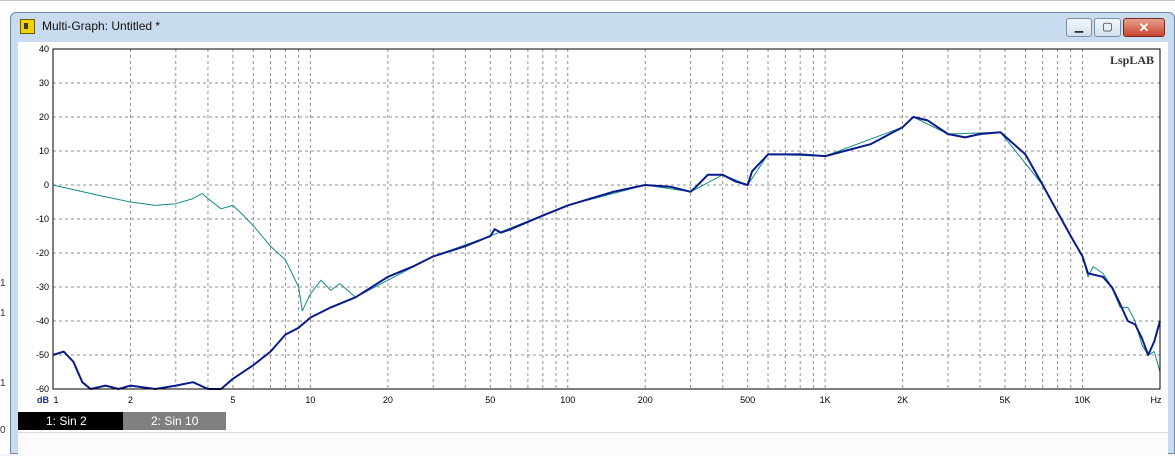 This screenshot has height=456, width=1175. I want to click on minimize-button: ▁, so click(1079, 27).